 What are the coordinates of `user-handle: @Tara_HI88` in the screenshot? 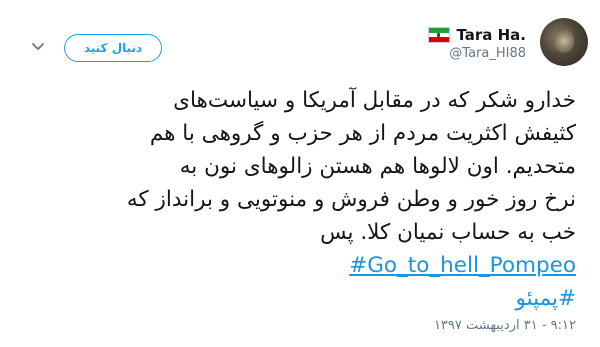 It's located at (487, 53).